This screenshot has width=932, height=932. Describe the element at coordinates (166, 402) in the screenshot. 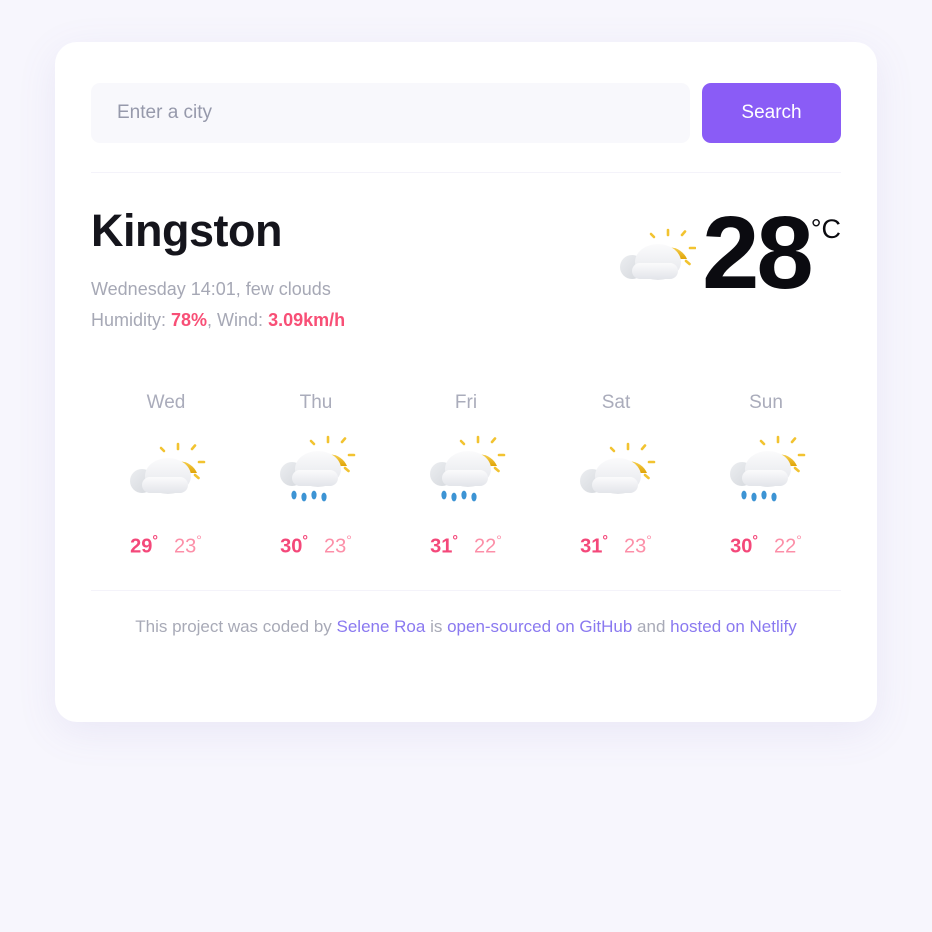

I see `forecast-day-label: Wed` at that location.